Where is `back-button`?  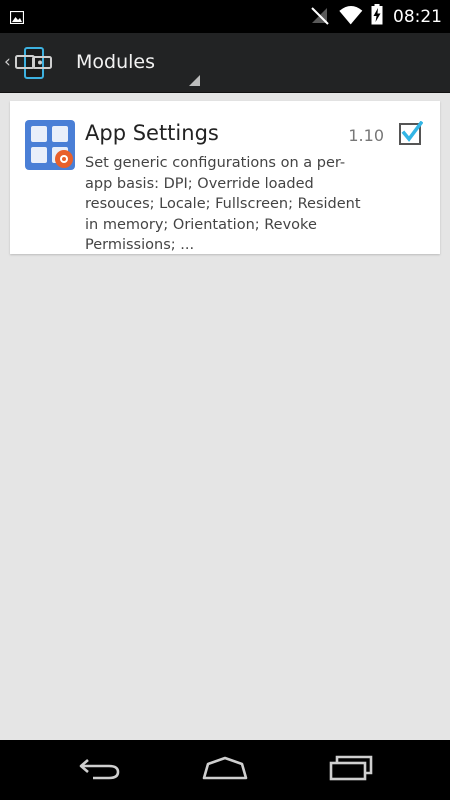
back-button is located at coordinates (100, 770).